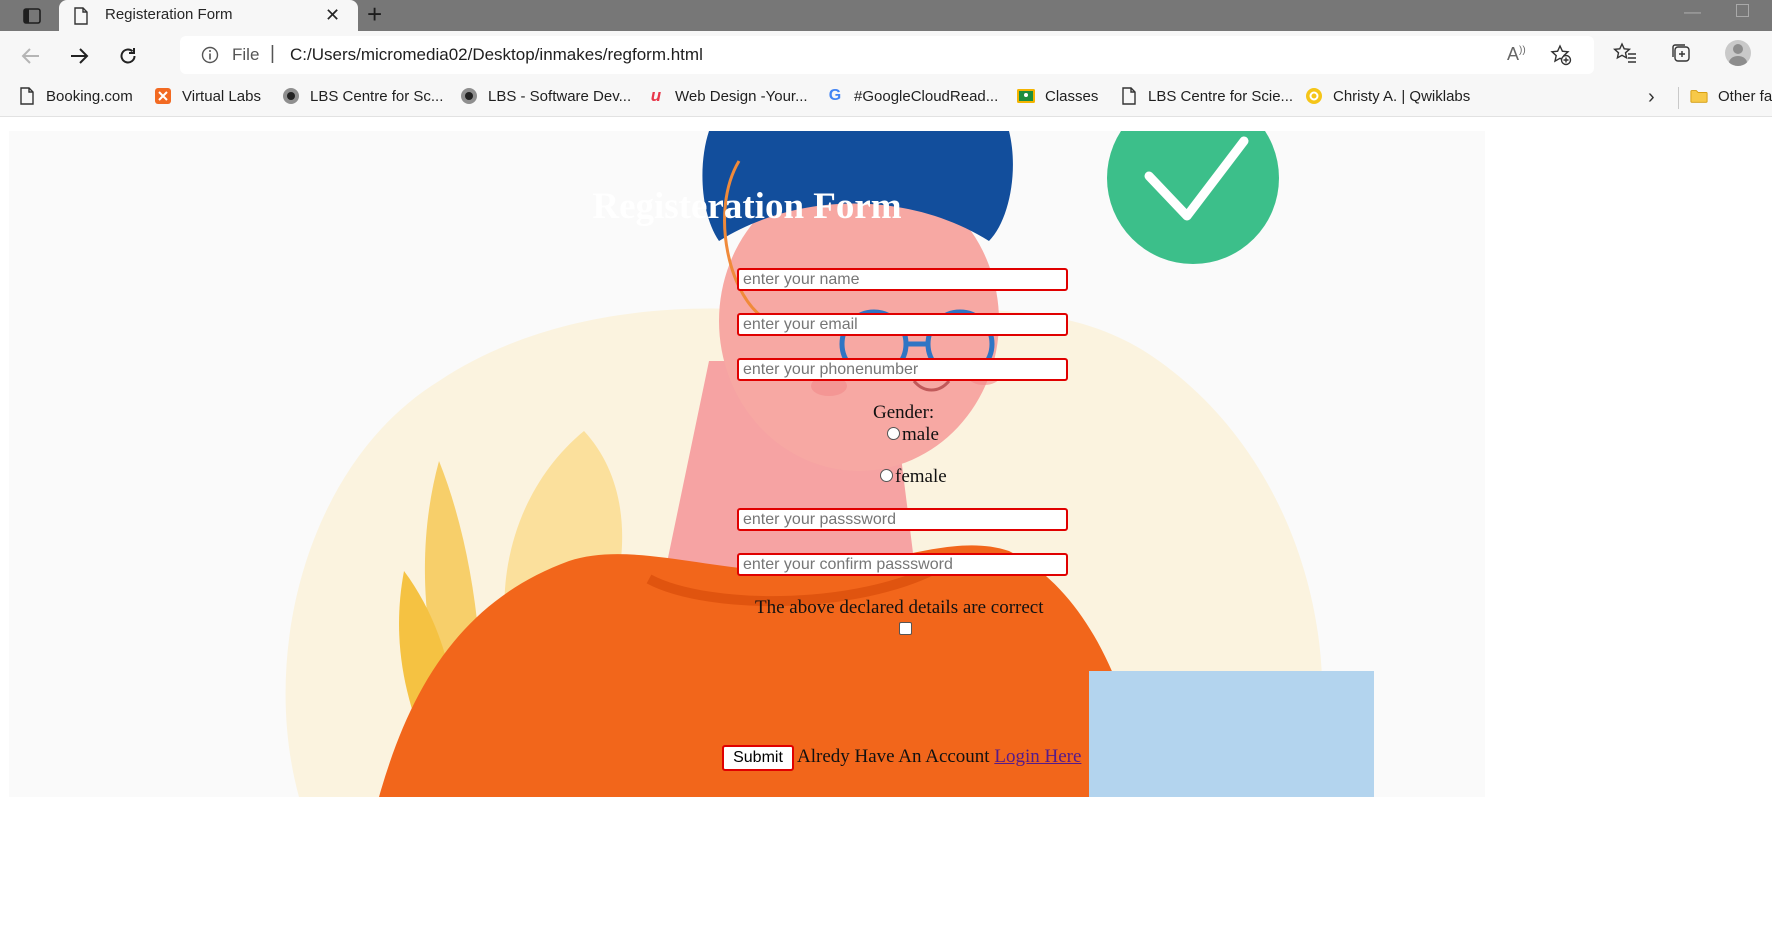  I want to click on google-icon: G, so click(835, 95).